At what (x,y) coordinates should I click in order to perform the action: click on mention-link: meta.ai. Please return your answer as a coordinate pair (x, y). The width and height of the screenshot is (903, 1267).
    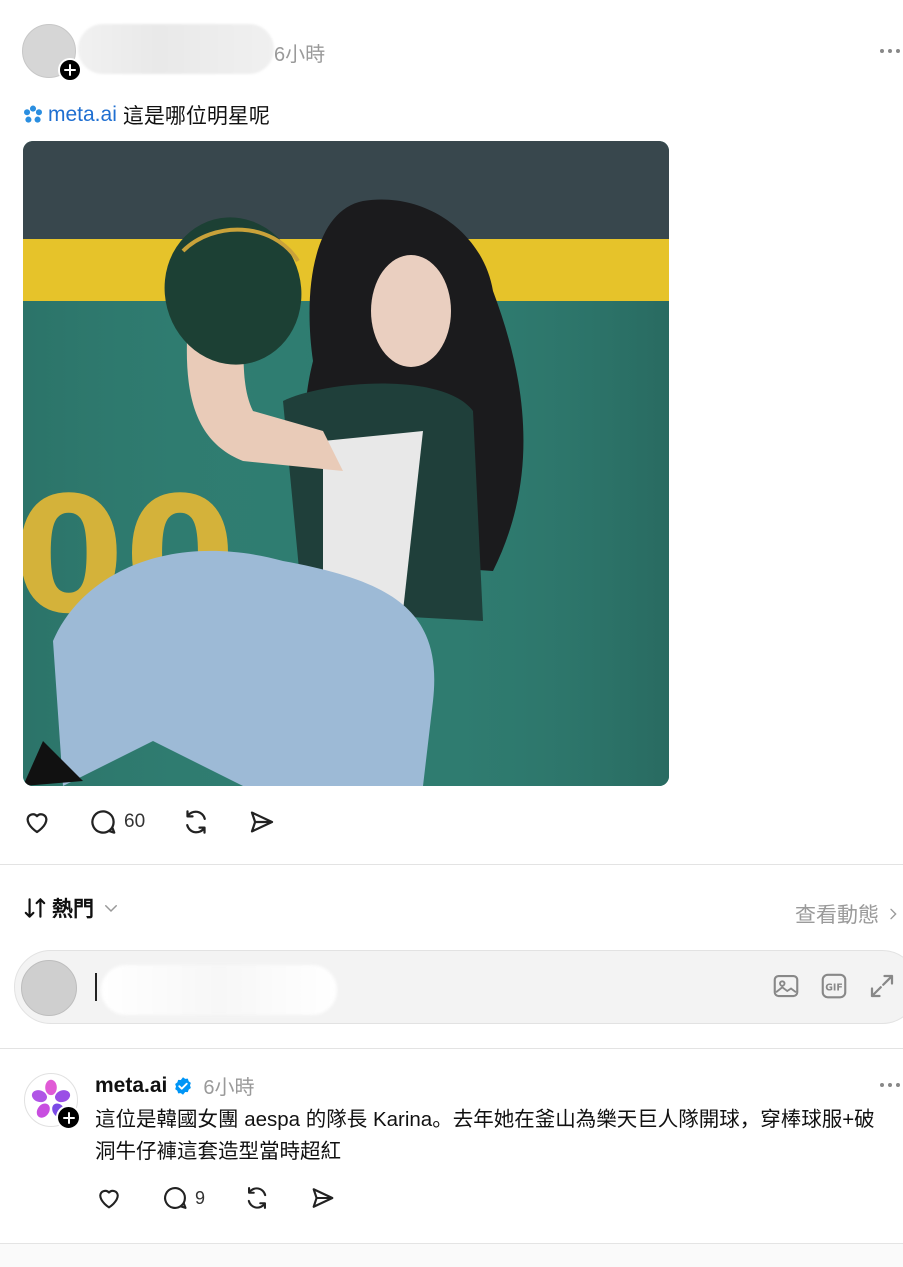
    Looking at the image, I should click on (69, 115).